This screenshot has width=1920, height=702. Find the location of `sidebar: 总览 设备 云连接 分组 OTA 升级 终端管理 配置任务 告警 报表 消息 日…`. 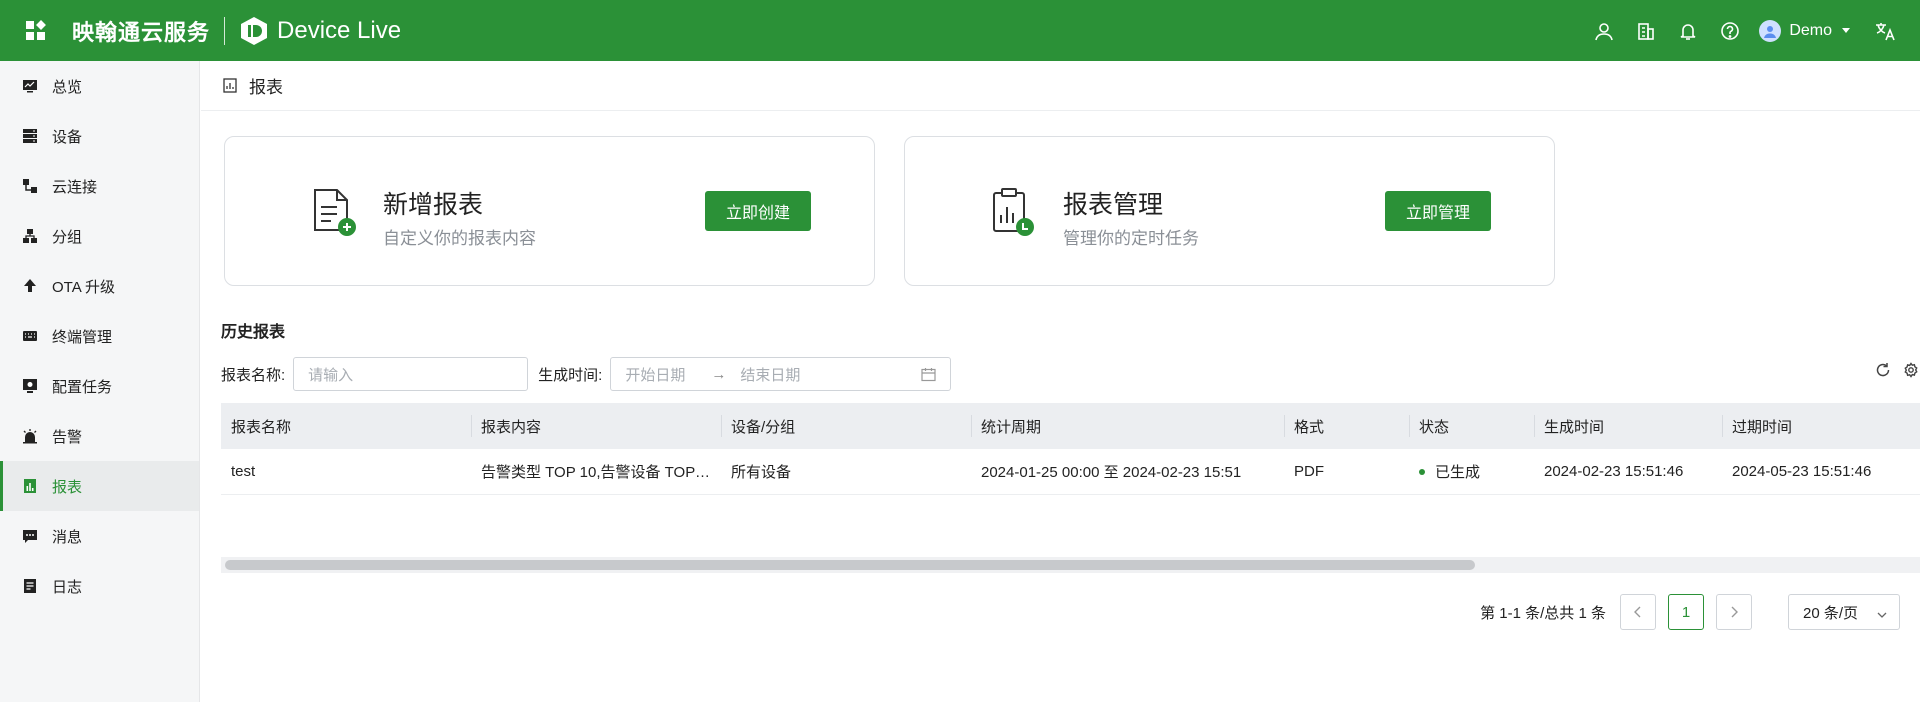

sidebar: 总览 设备 云连接 分组 OTA 升级 终端管理 配置任务 告警 报表 消息 日… is located at coordinates (100, 381).